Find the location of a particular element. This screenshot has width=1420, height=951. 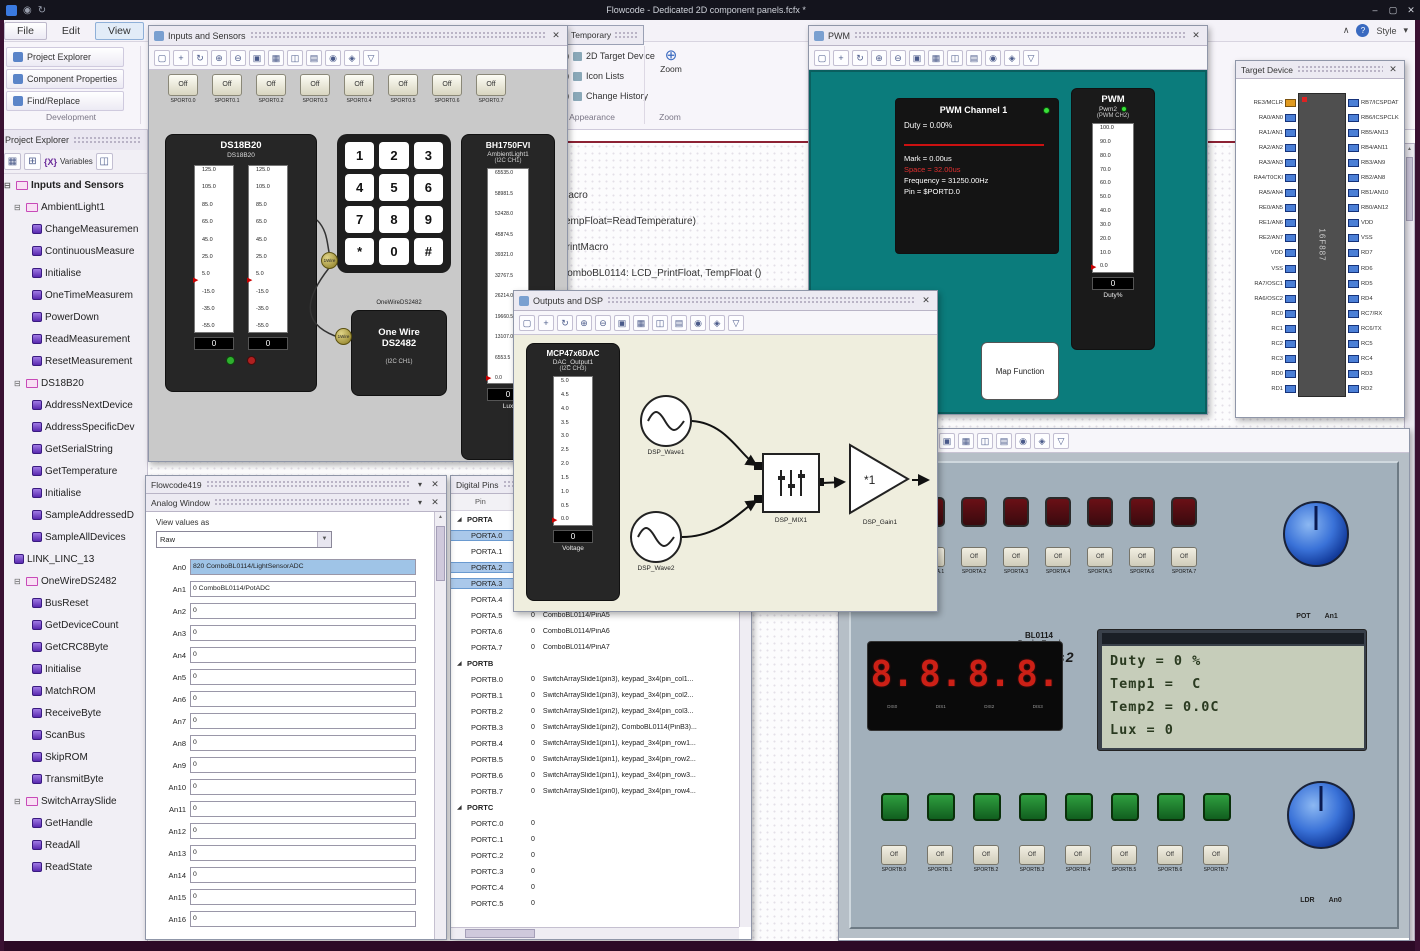

chip-pin-row: RA6/OSC2 is located at coordinates (1268, 298).